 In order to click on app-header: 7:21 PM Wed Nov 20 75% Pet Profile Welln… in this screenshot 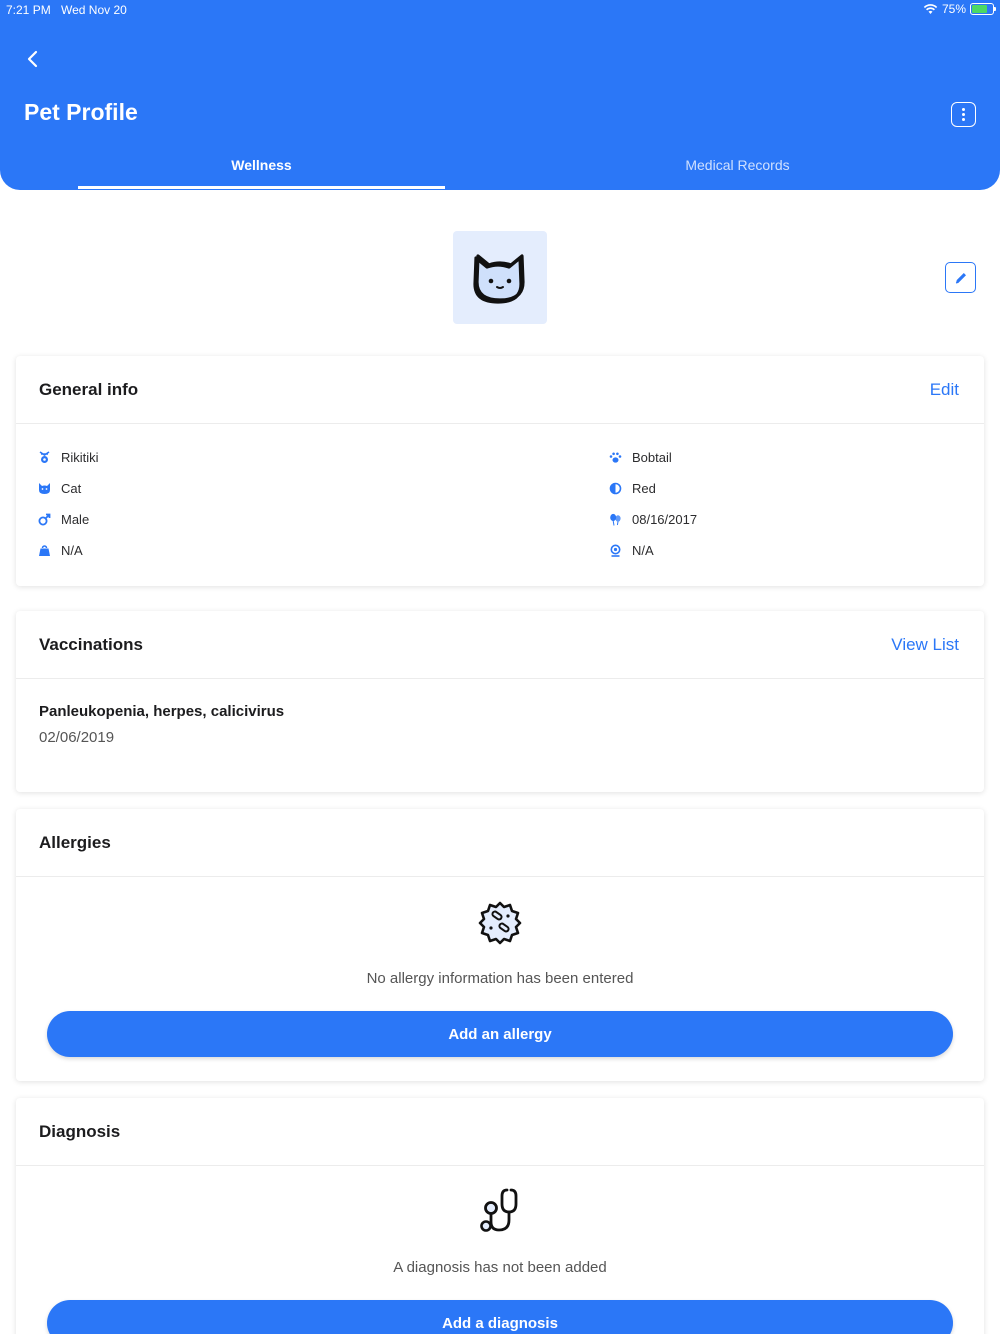, I will do `click(500, 95)`.